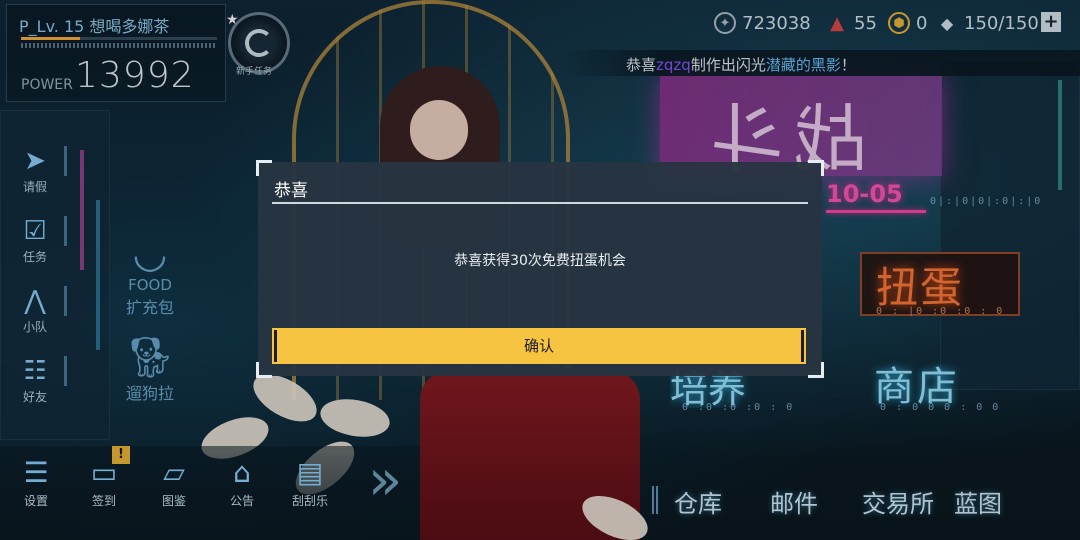  Describe the element at coordinates (540, 203) in the screenshot. I see `dialog-divider` at that location.